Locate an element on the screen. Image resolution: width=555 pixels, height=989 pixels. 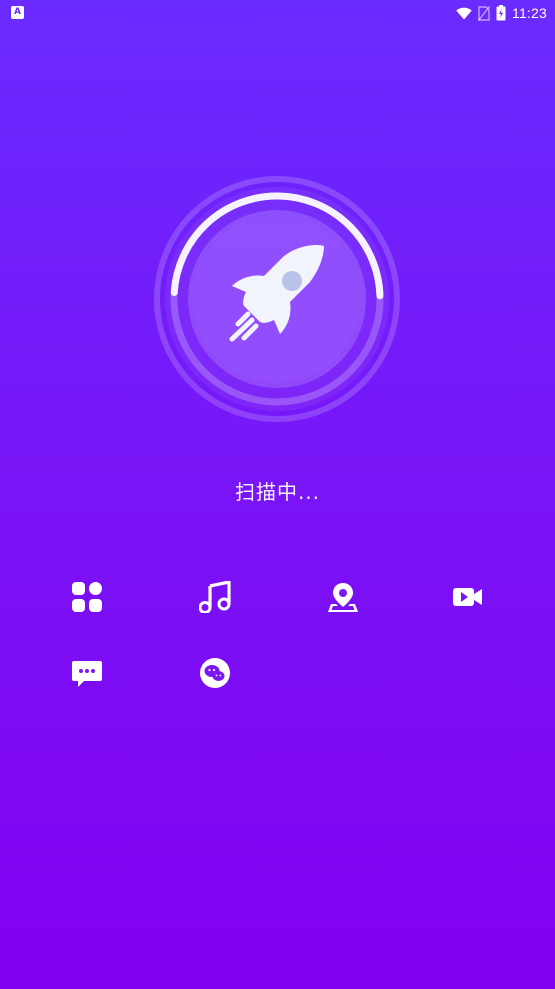
category-location-button is located at coordinates (343, 597).